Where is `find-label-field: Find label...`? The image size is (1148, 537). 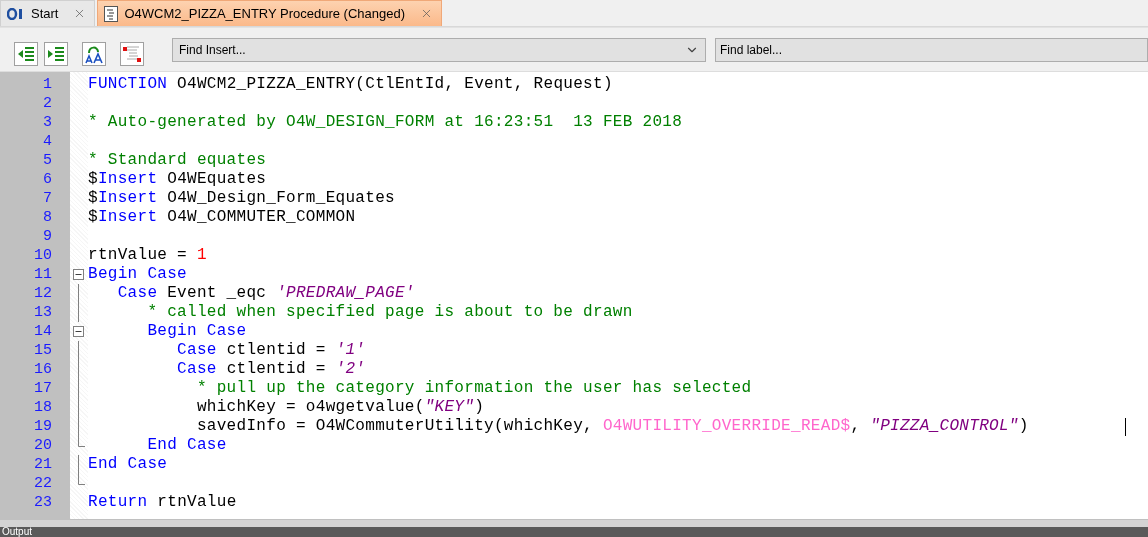
find-label-field: Find label... is located at coordinates (931, 49).